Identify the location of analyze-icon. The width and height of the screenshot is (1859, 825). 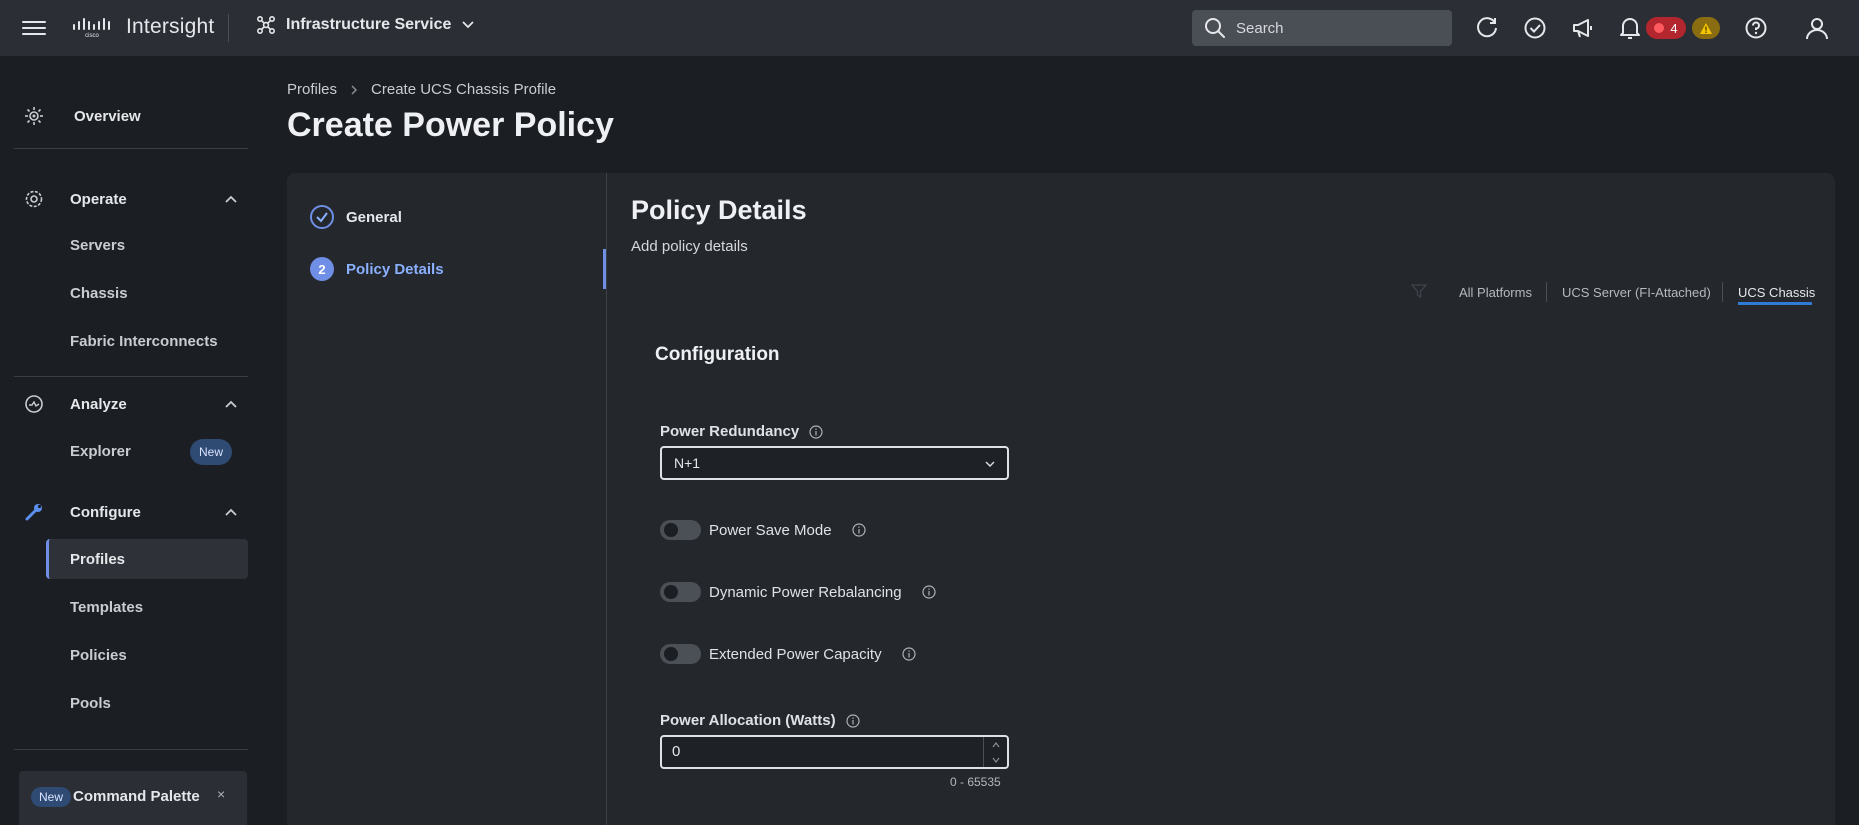
(34, 404).